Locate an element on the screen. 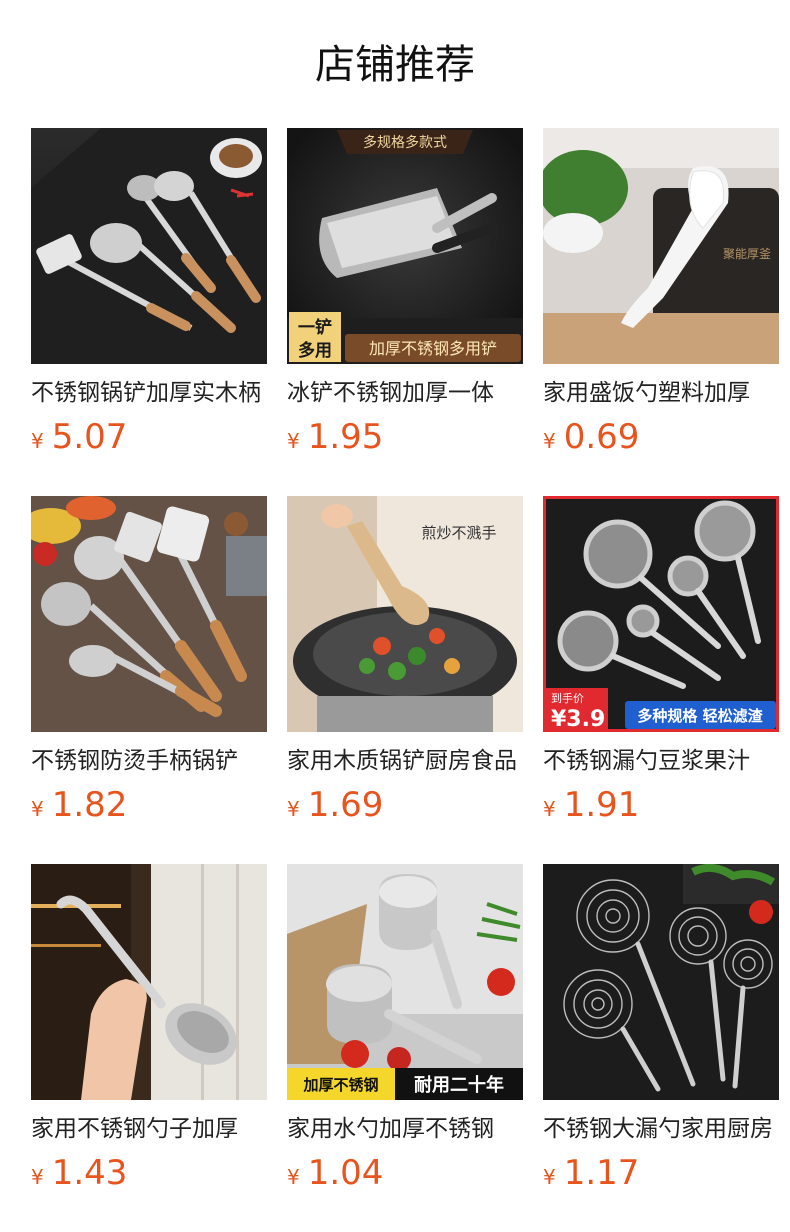 Image resolution: width=790 pixels, height=1232 pixels. wire-skimmer-image is located at coordinates (661, 982).